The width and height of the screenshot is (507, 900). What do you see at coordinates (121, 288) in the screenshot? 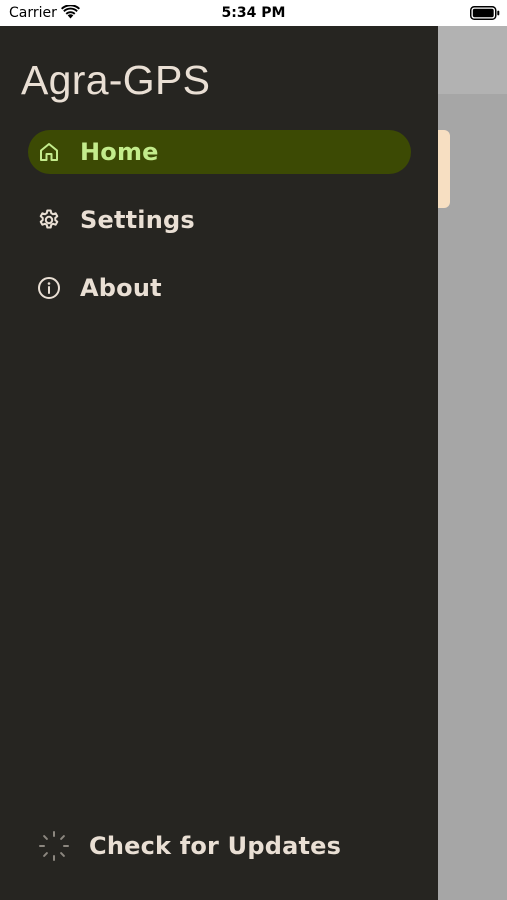
I see `nav-label-about: About` at bounding box center [121, 288].